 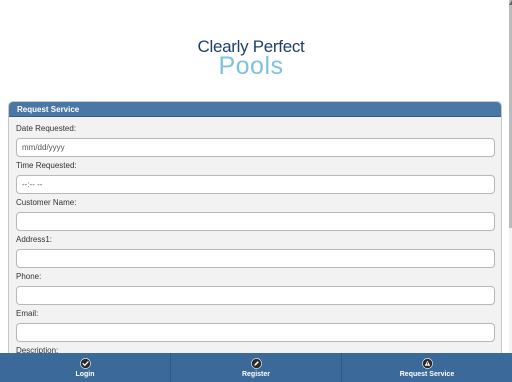 What do you see at coordinates (427, 363) in the screenshot?
I see `alert-triangle-icon` at bounding box center [427, 363].